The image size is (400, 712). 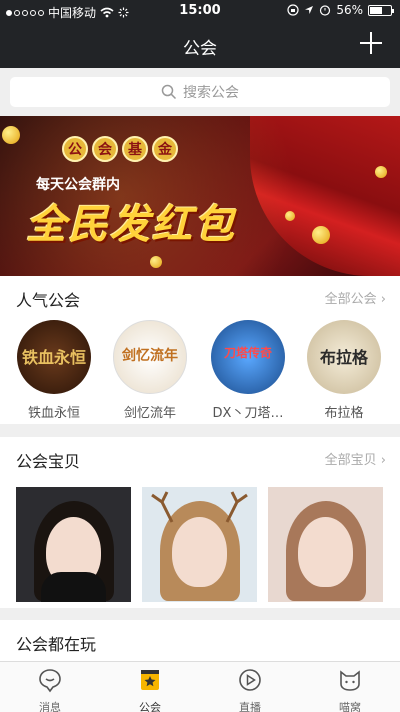 What do you see at coordinates (250, 706) in the screenshot?
I see `tab-label: 直播` at bounding box center [250, 706].